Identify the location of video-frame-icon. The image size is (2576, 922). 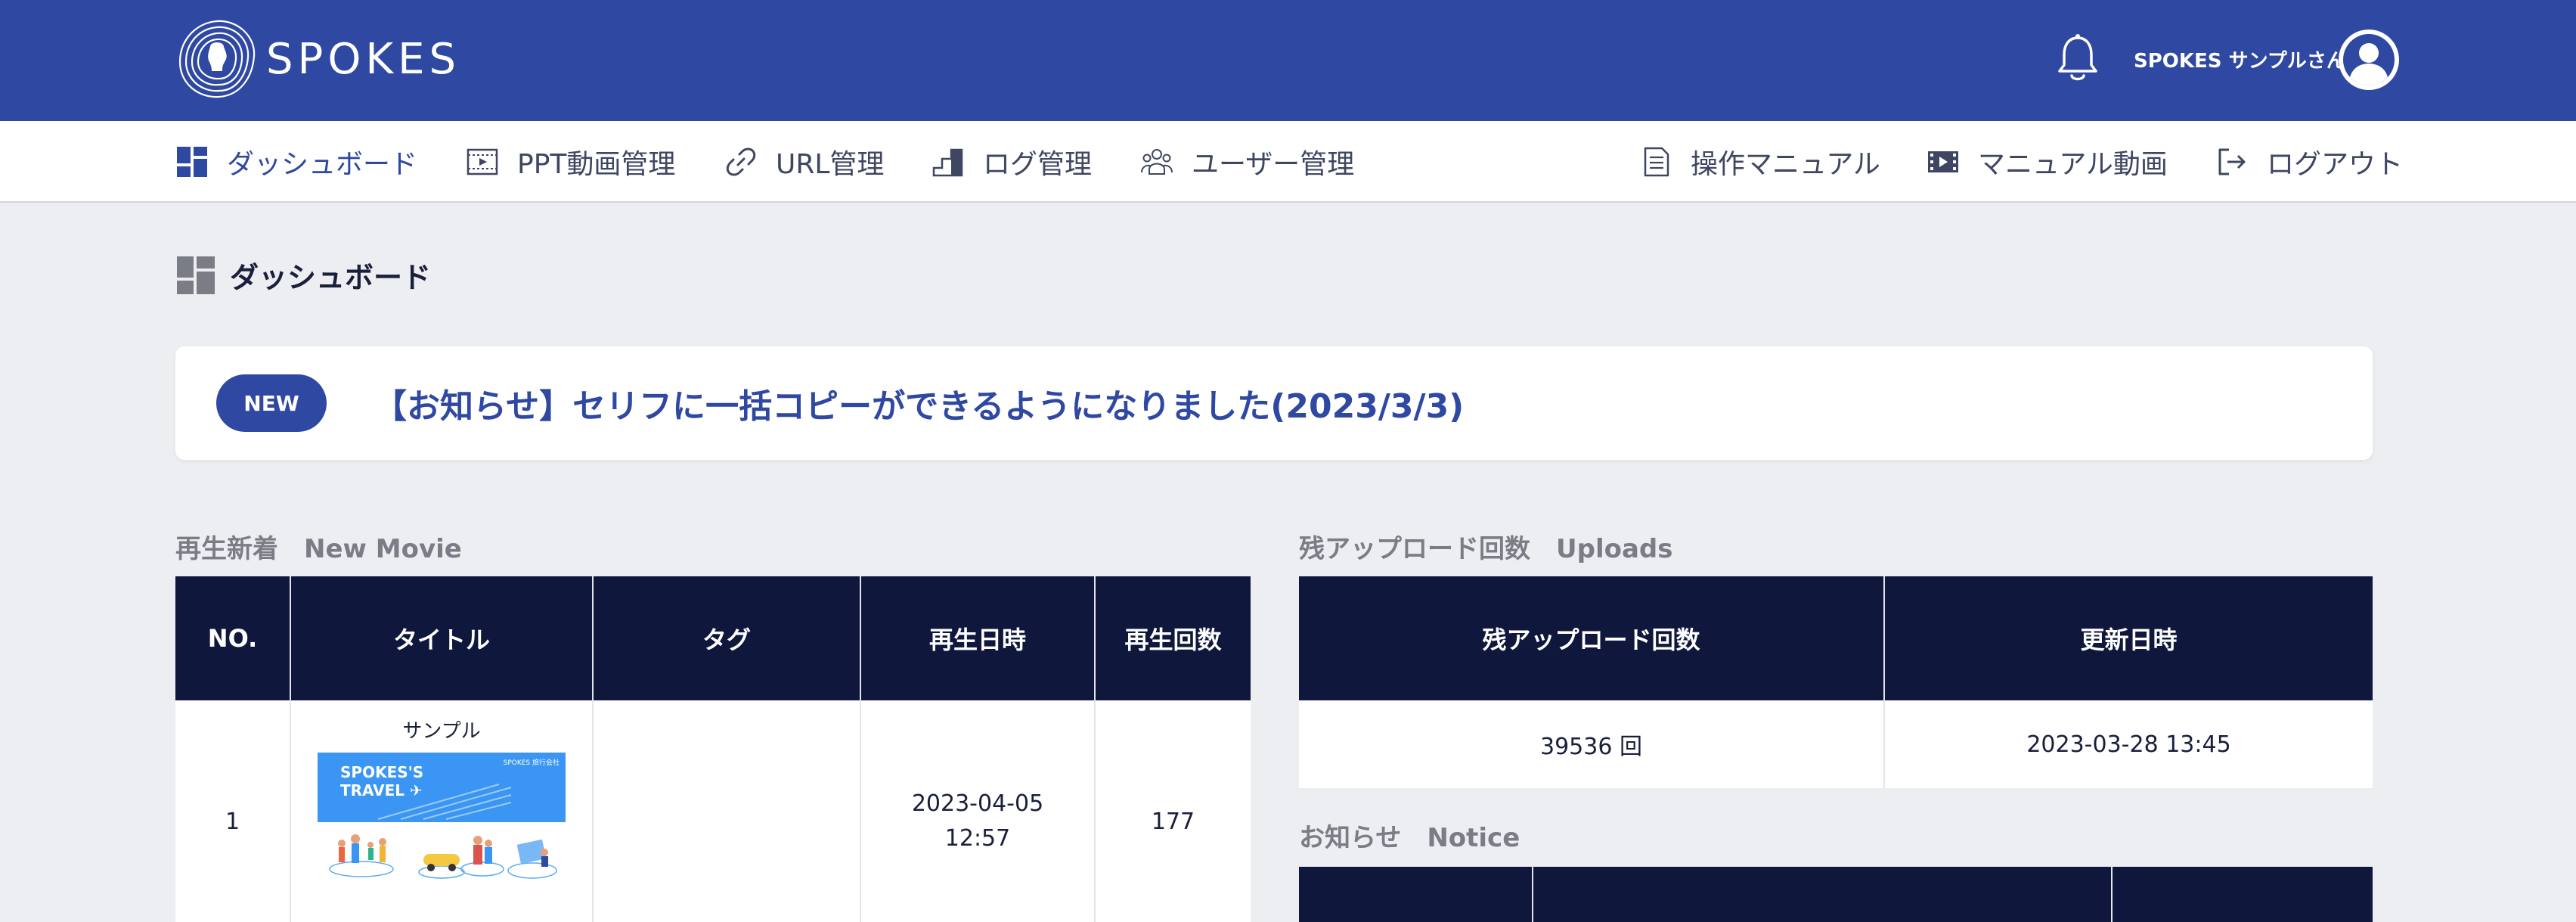
(482, 161).